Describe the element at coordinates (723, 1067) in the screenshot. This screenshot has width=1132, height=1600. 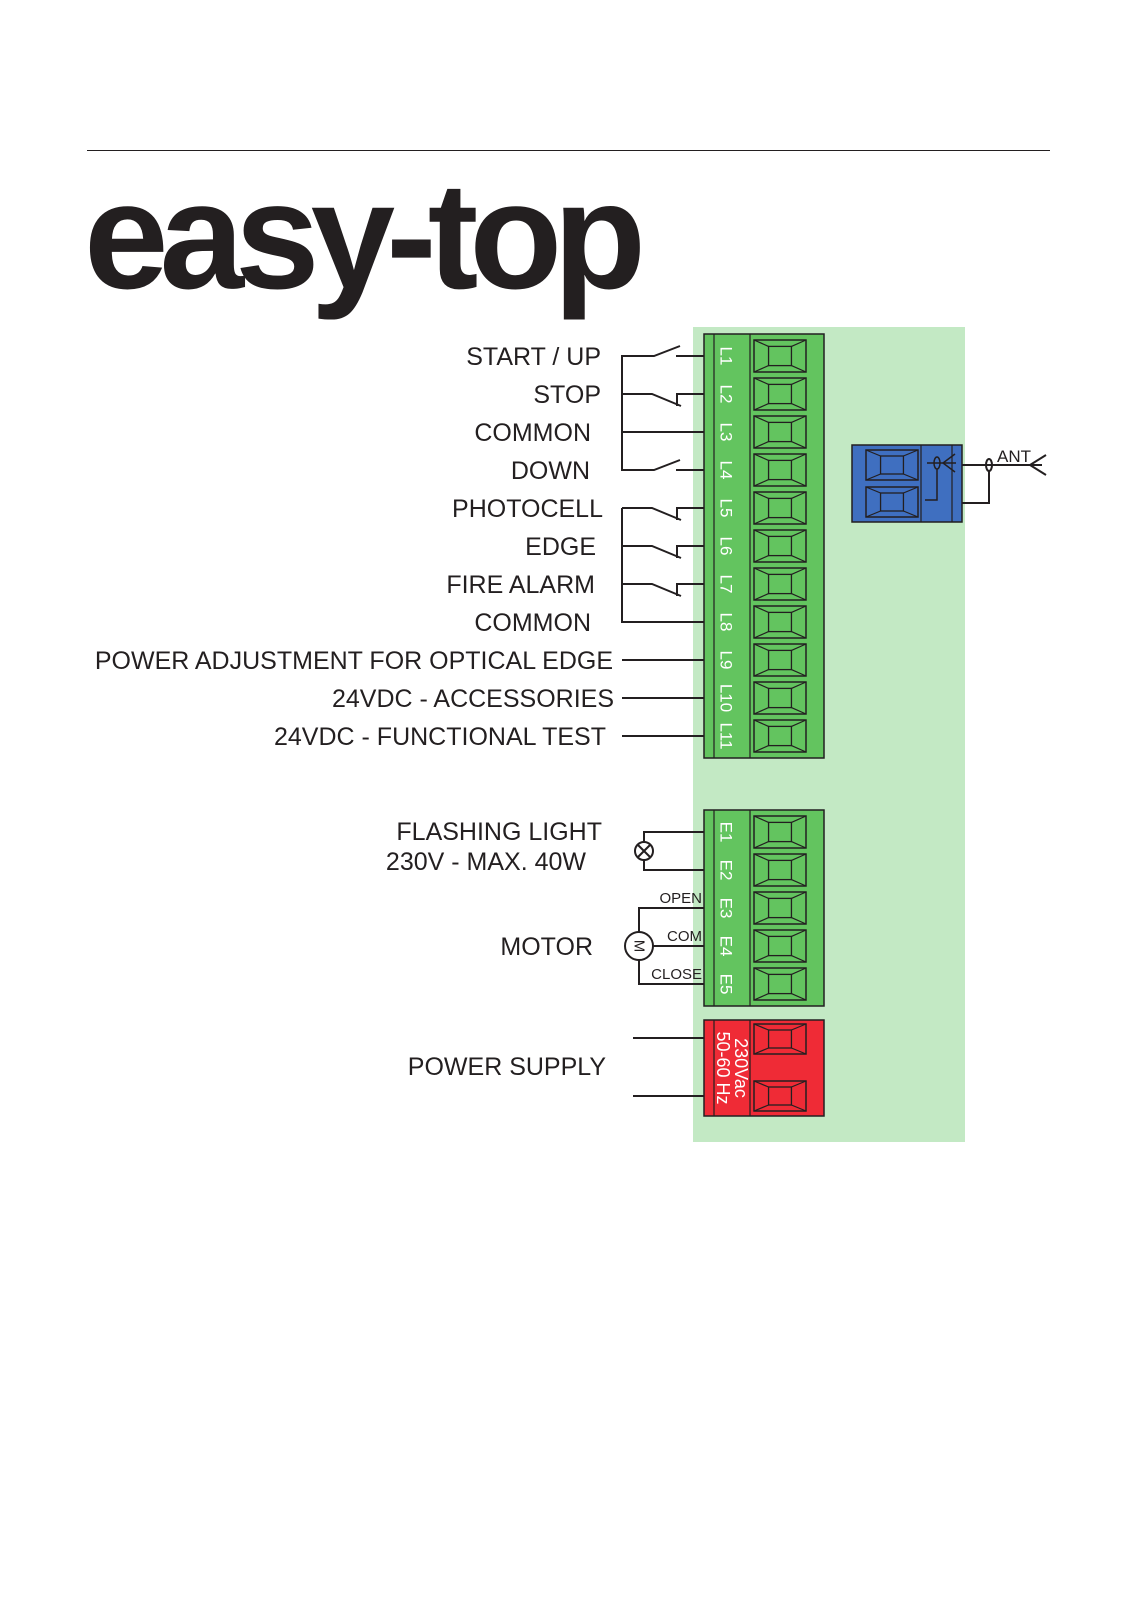
I see `power-terminal-text: 50-60 Hz` at that location.